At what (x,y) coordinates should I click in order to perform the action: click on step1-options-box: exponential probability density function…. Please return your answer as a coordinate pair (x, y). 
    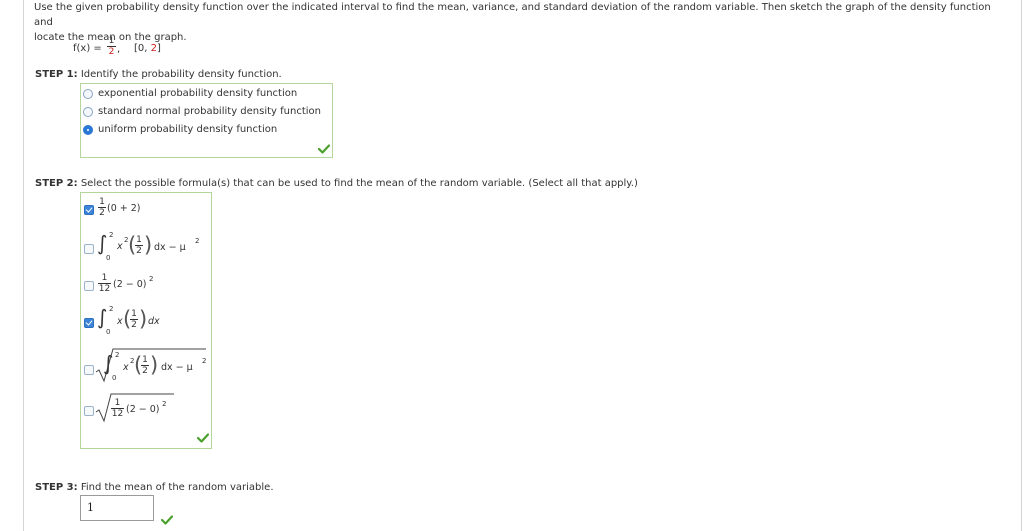
    Looking at the image, I should click on (206, 120).